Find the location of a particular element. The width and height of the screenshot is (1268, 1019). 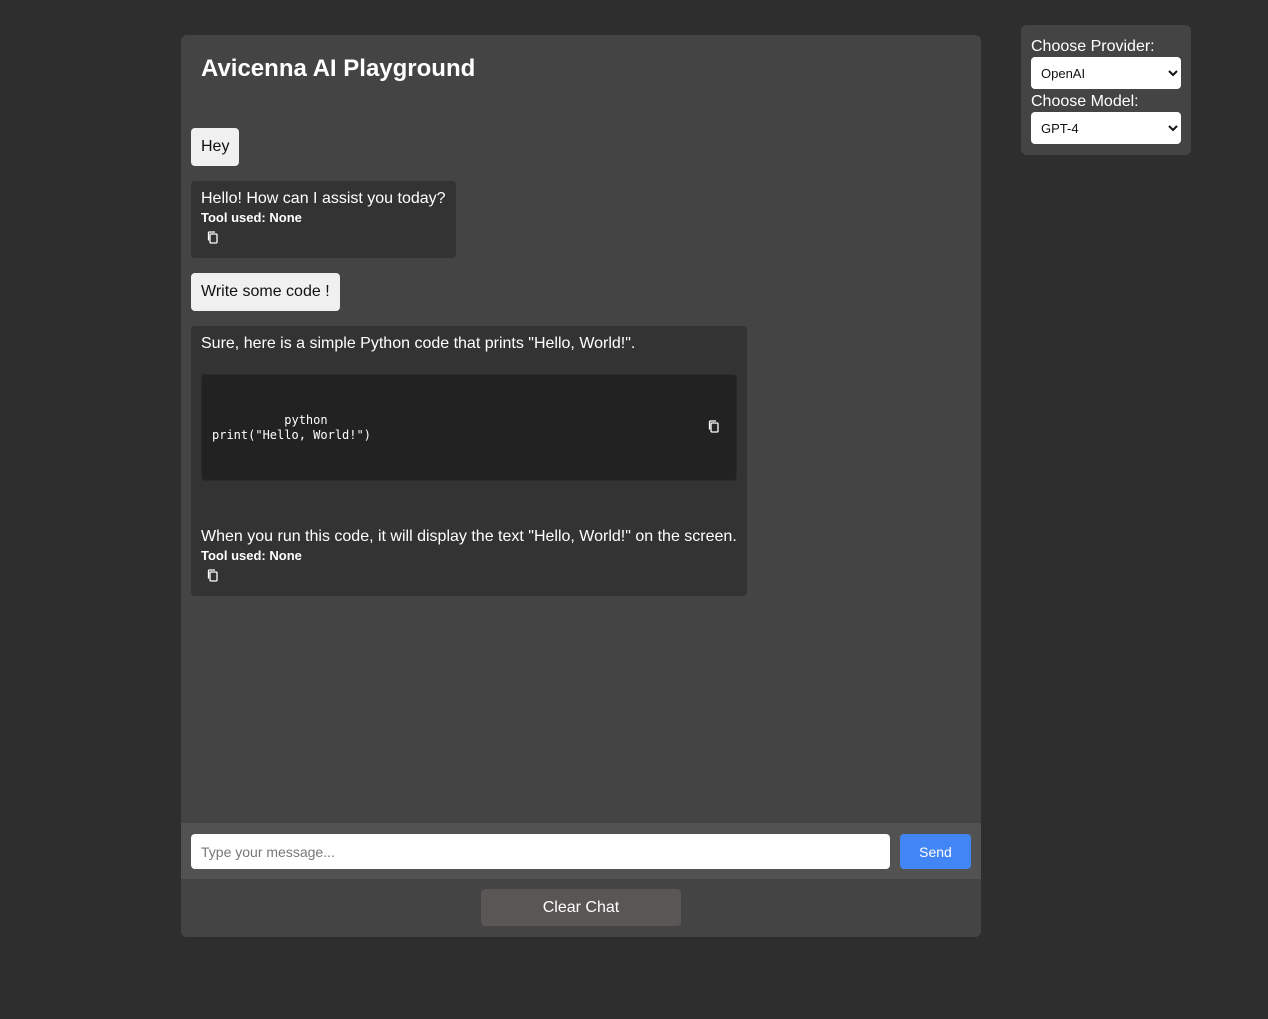

code-content: python print("Hello, World!") is located at coordinates (291, 427).